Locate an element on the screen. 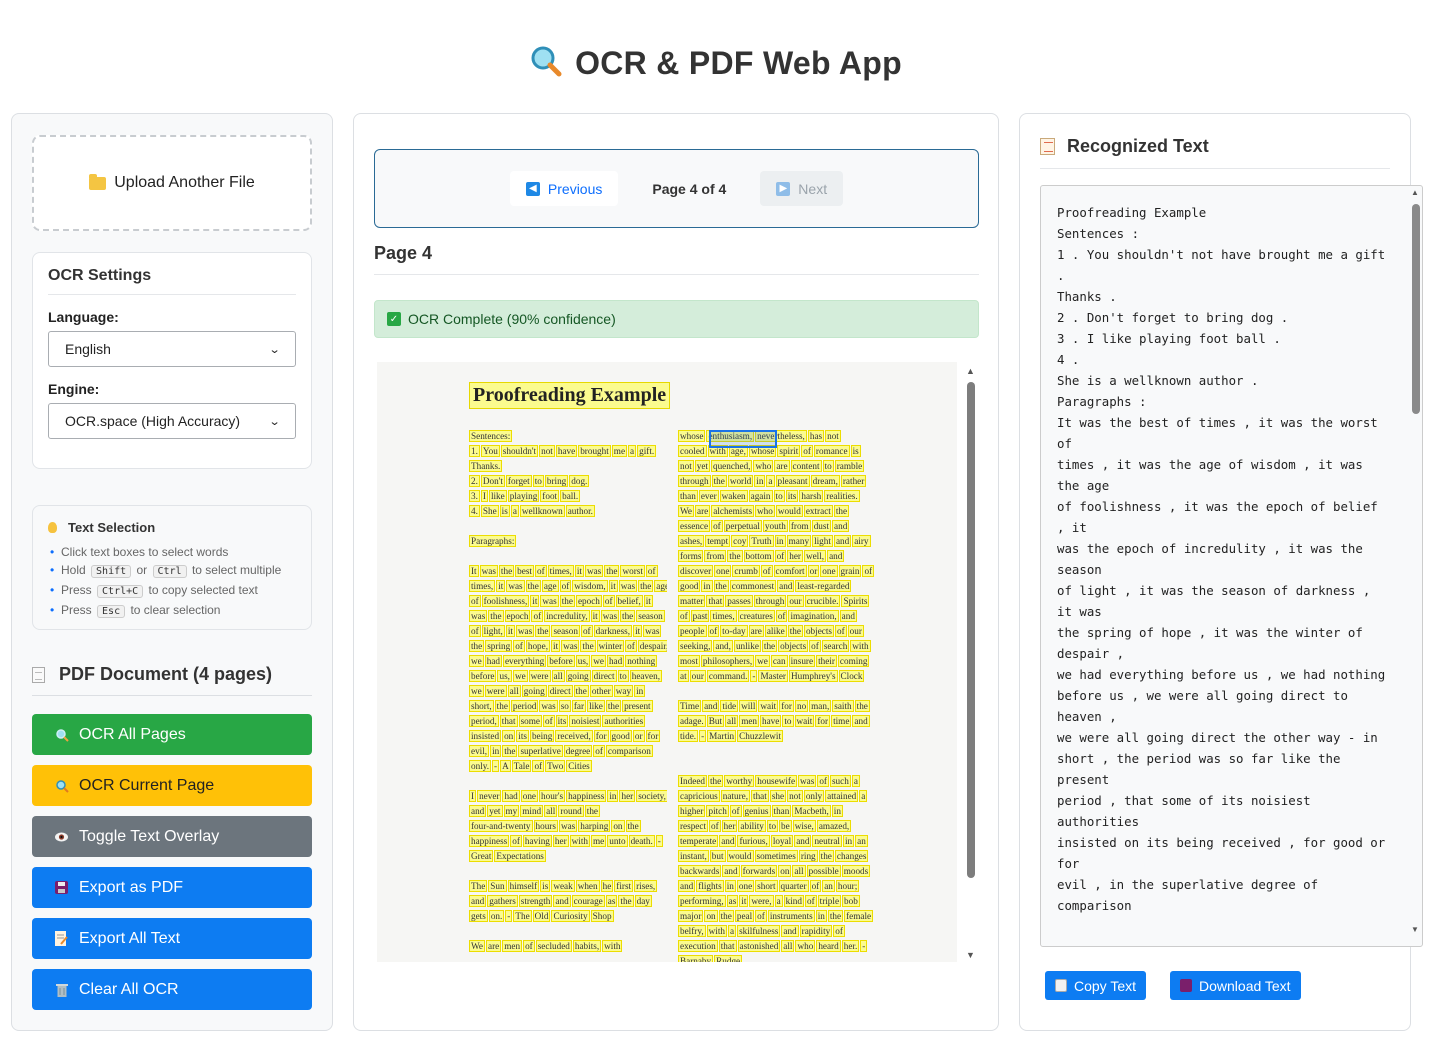  word-box: weak is located at coordinates (563, 886).